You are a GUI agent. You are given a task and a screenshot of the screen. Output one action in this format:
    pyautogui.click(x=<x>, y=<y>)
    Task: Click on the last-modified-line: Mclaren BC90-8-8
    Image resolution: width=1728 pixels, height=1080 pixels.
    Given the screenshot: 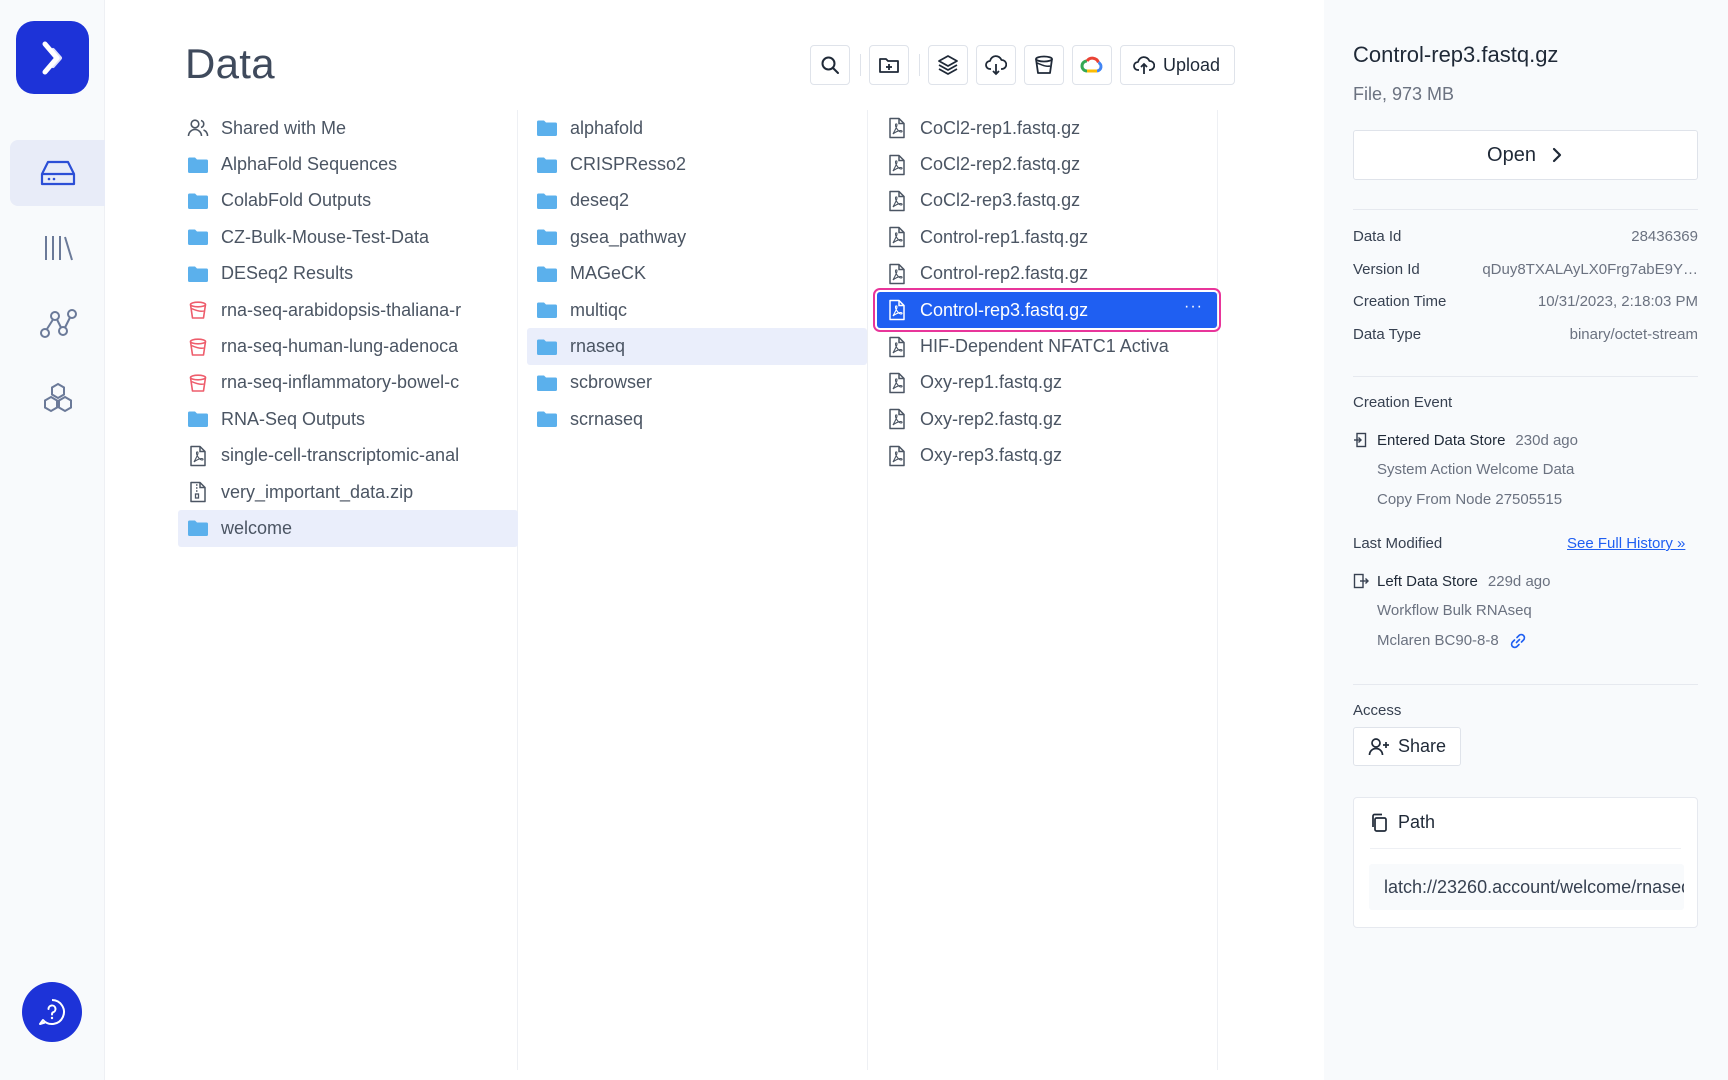 What is the action you would take?
    pyautogui.click(x=1525, y=641)
    